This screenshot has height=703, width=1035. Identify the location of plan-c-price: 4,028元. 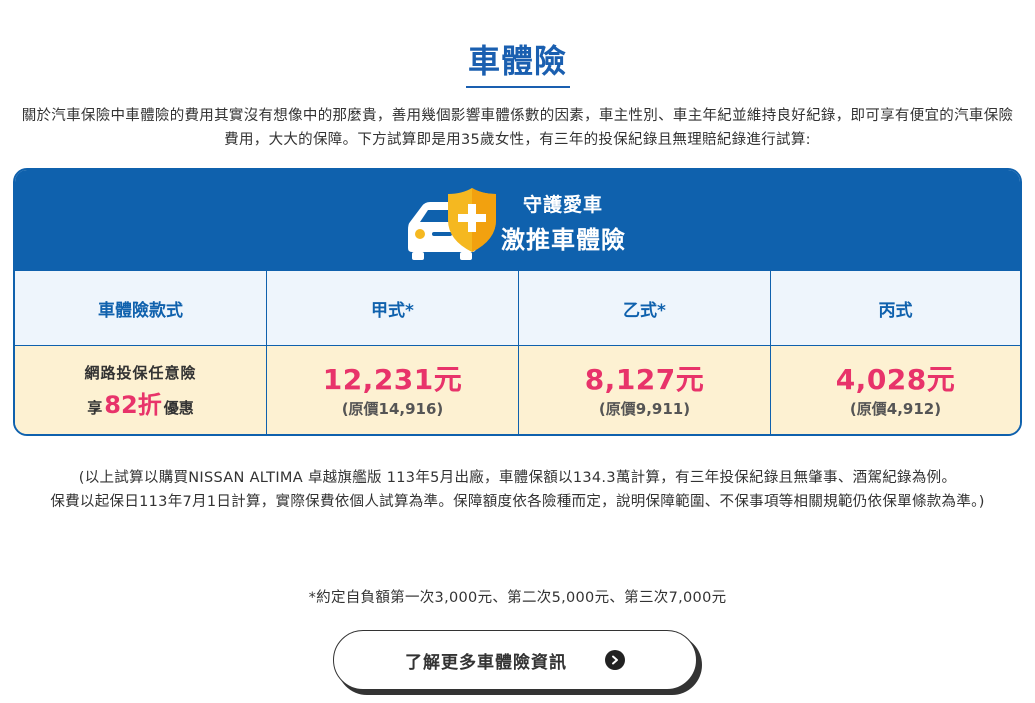
(895, 379).